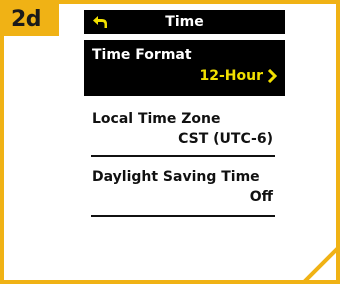 This screenshot has height=288, width=340. Describe the element at coordinates (31, 20) in the screenshot. I see `step-badge: 2d` at that location.